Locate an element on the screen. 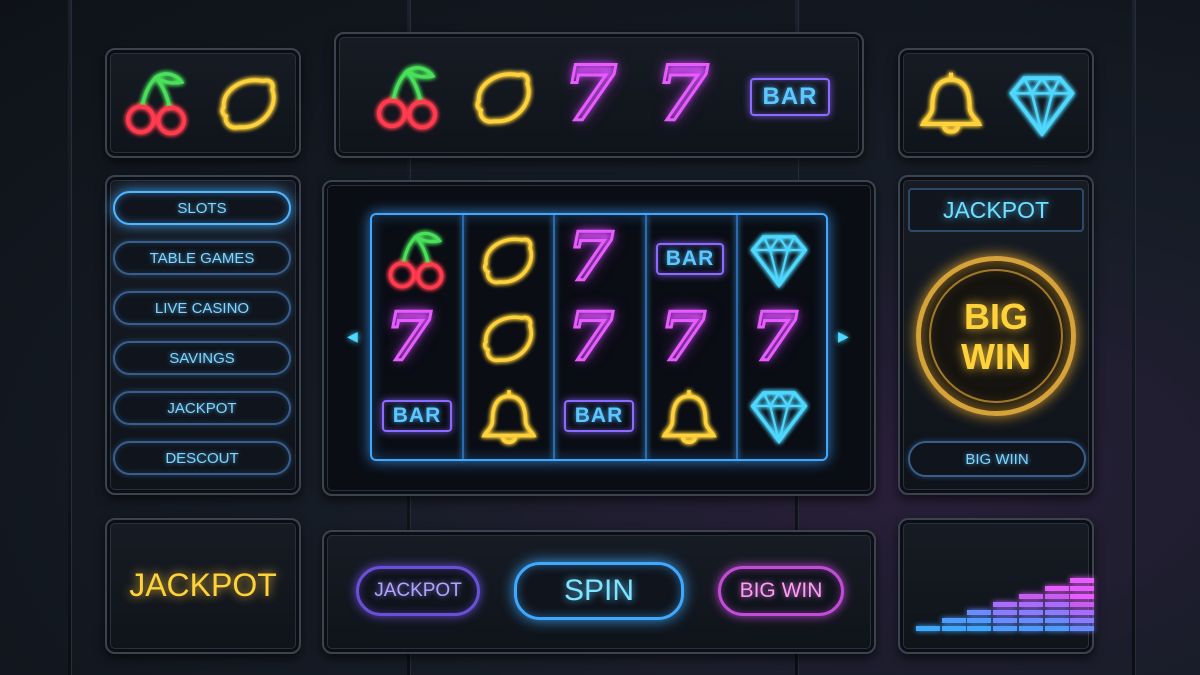  reel-right-arrow: ▶ is located at coordinates (843, 336).